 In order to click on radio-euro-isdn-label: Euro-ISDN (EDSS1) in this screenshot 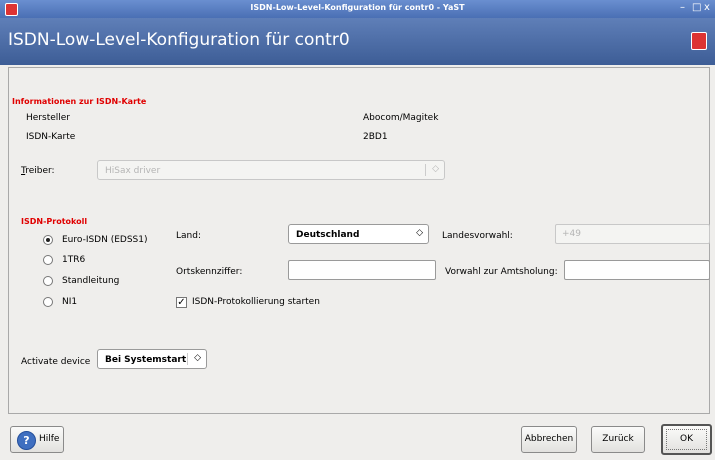, I will do `click(105, 240)`.